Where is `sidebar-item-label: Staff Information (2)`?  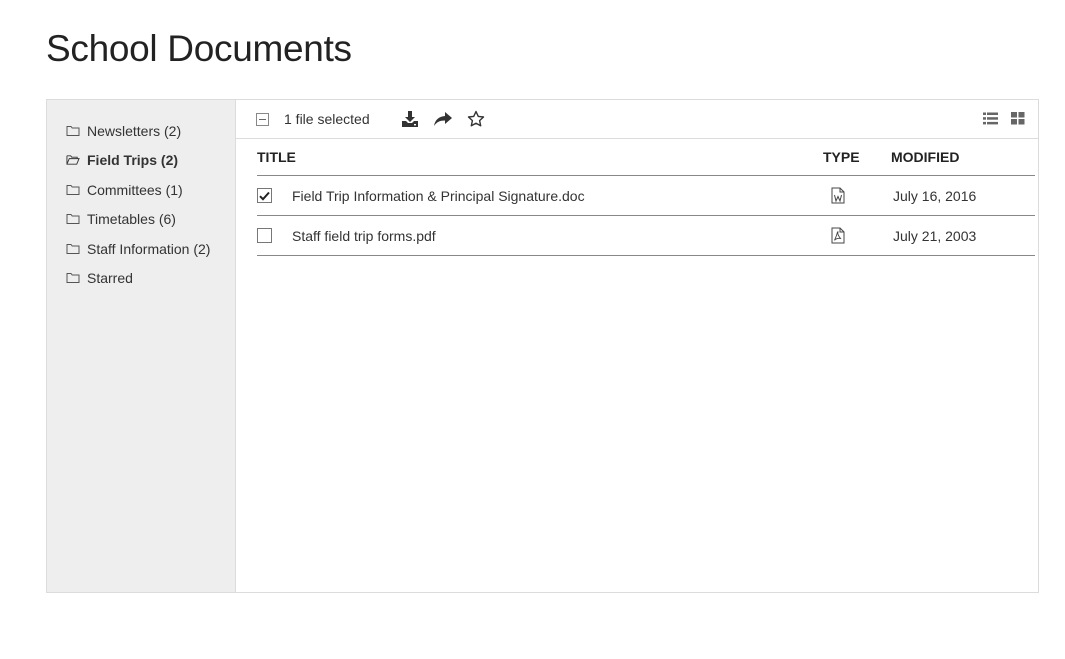
sidebar-item-label: Staff Information (2) is located at coordinates (149, 248).